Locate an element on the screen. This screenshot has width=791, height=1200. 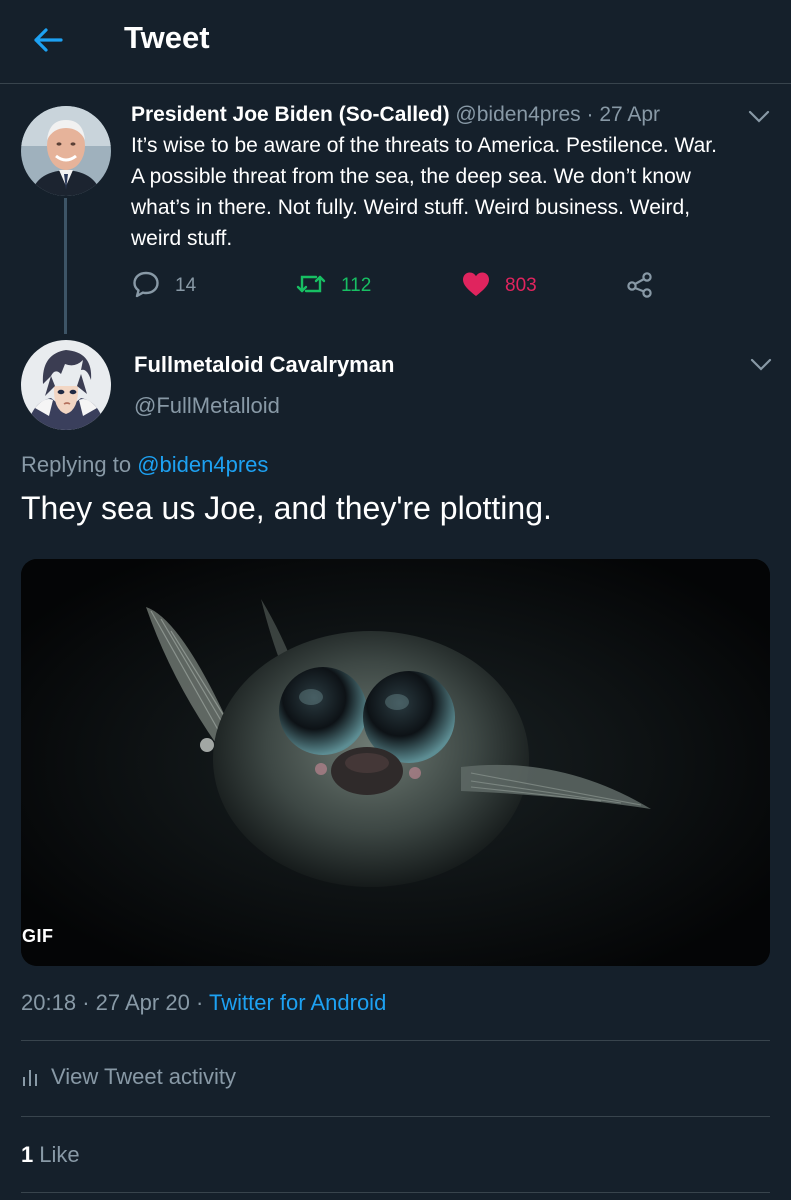
like-total-label: Like is located at coordinates (59, 1154).